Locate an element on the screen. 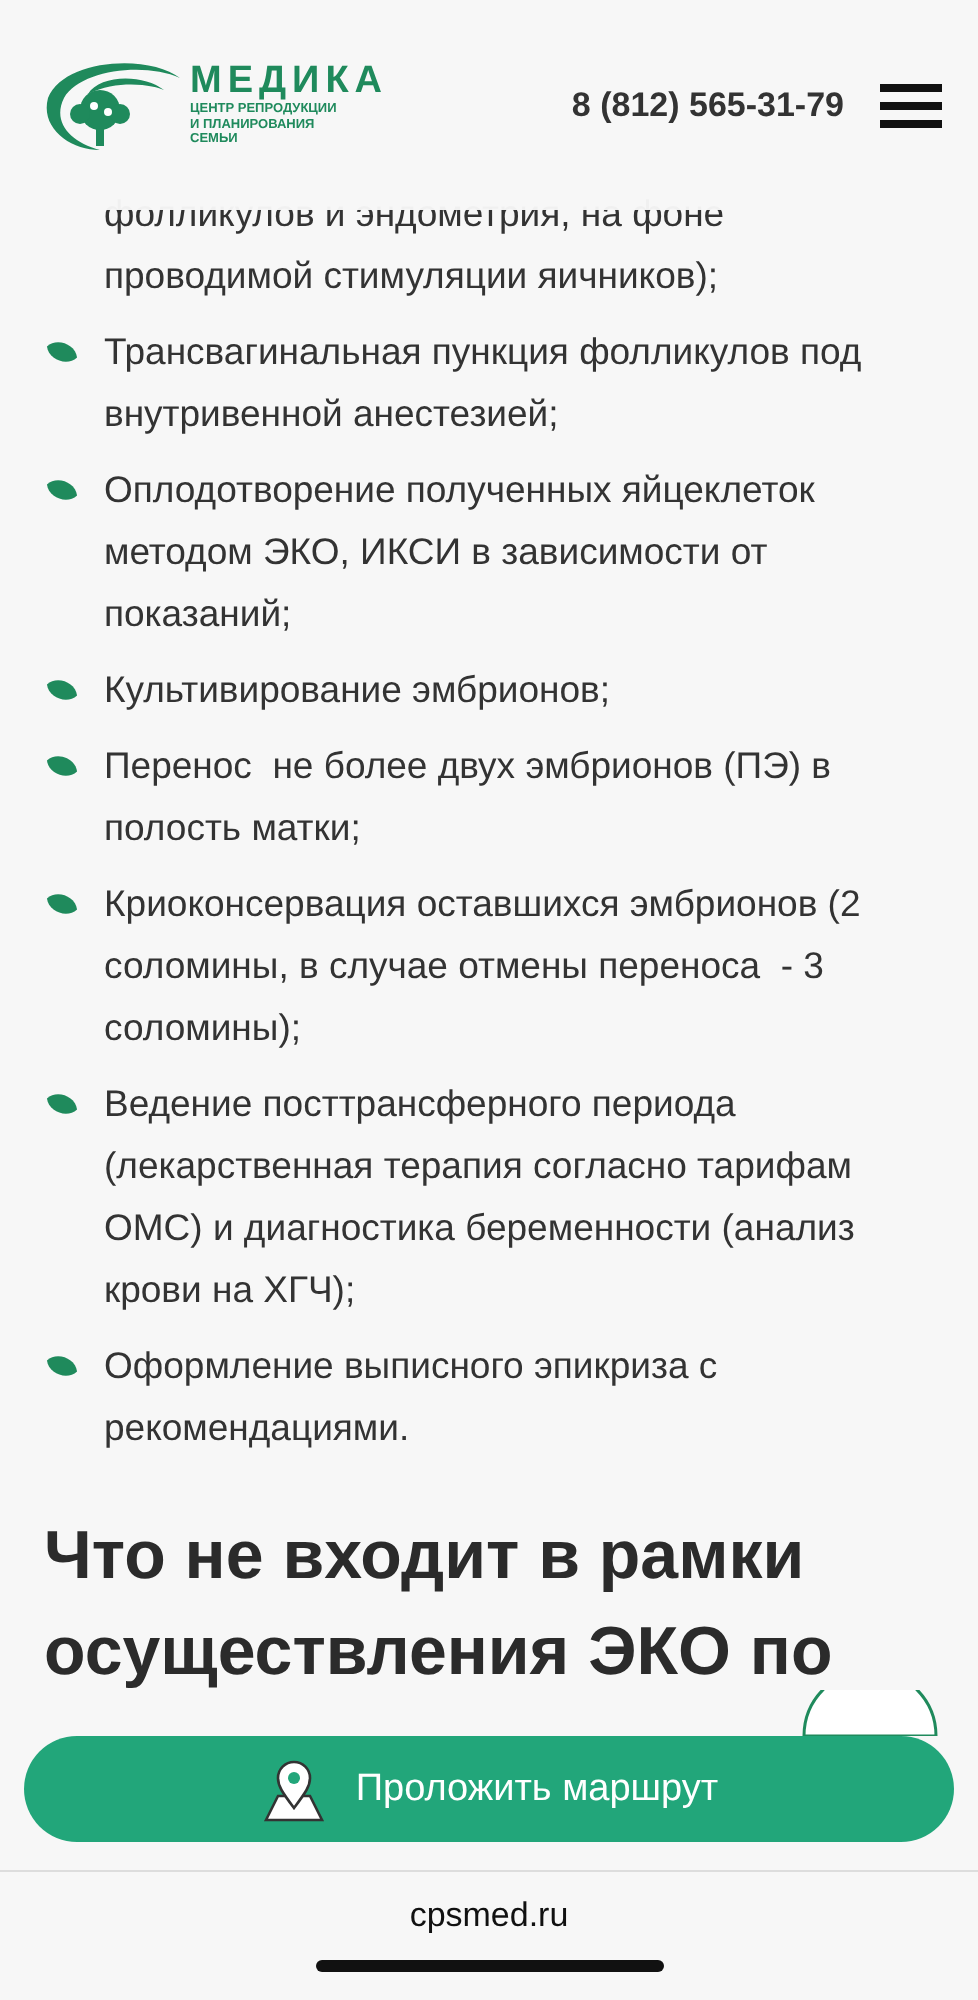  list-item-text: фолликулов и эндометрия, на фоне проводимой стимуляции яичников); is located at coordinates (414, 245).